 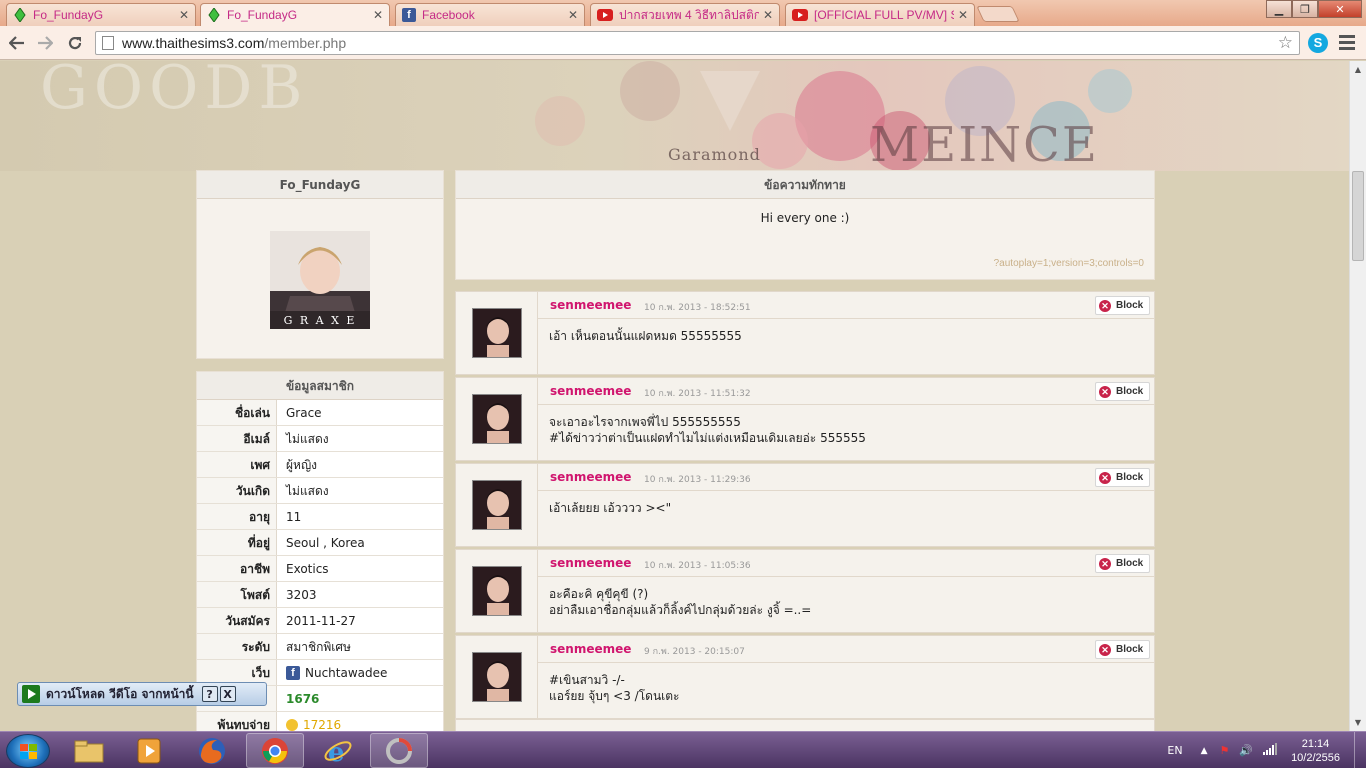 I want to click on member-info-text: 17216, so click(x=322, y=724).